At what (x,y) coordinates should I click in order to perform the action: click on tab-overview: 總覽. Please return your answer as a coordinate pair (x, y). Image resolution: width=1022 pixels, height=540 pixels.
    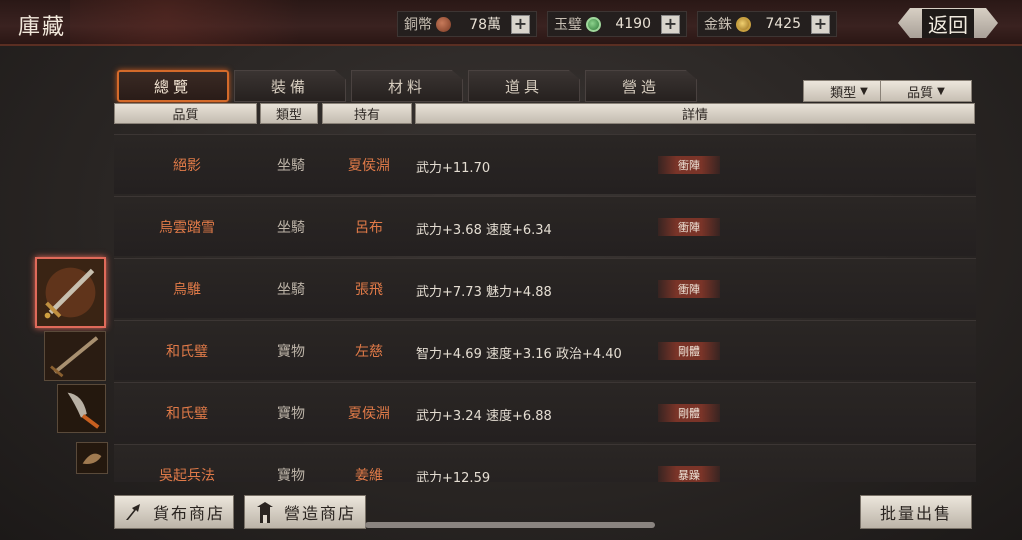
    Looking at the image, I should click on (173, 86).